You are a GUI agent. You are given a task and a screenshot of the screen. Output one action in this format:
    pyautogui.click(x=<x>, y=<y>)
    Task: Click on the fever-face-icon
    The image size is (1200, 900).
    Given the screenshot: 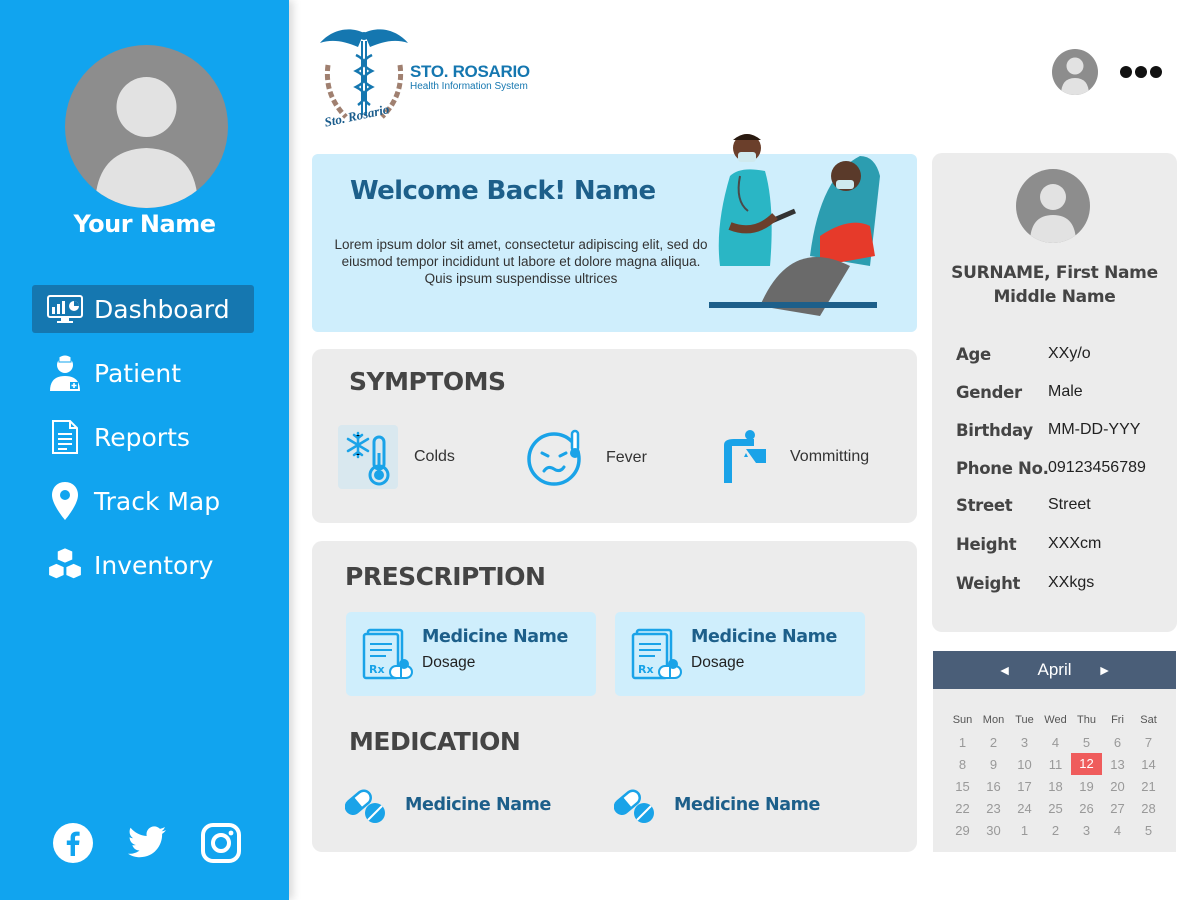 What is the action you would take?
    pyautogui.click(x=554, y=457)
    